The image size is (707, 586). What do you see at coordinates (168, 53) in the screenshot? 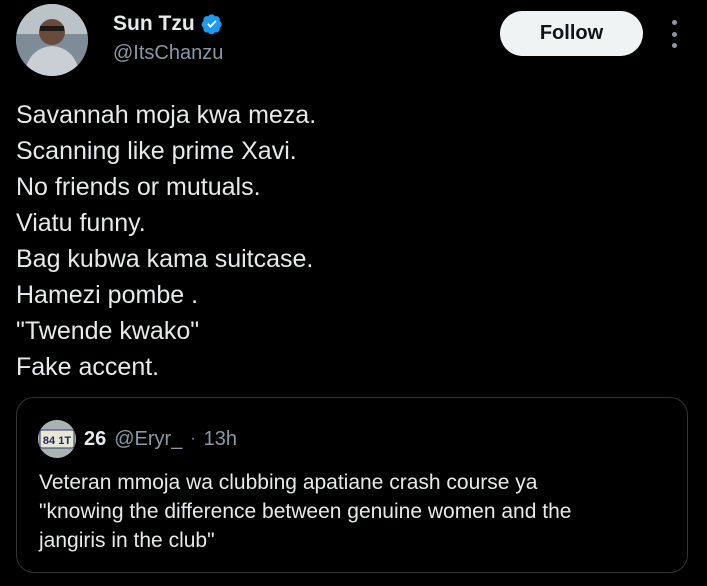
I see `author-handle: @ItsChanzu` at bounding box center [168, 53].